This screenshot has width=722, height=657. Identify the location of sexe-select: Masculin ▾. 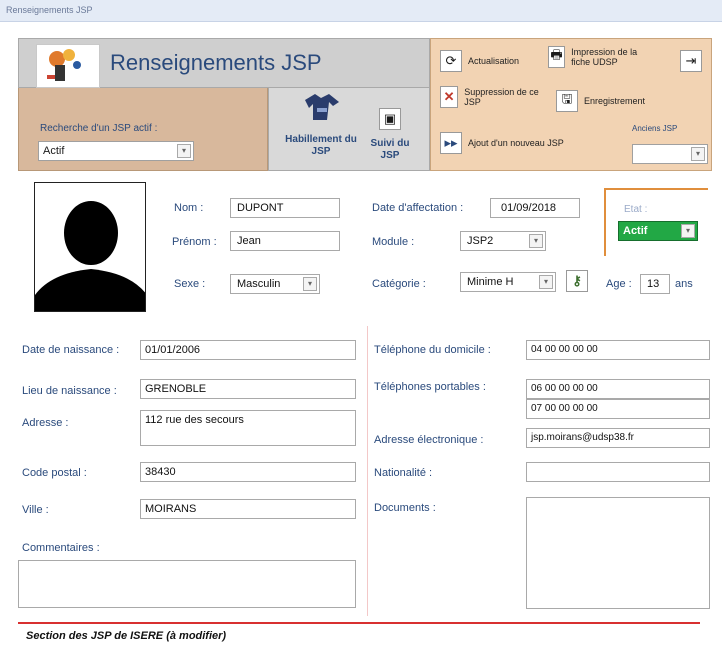
(275, 284).